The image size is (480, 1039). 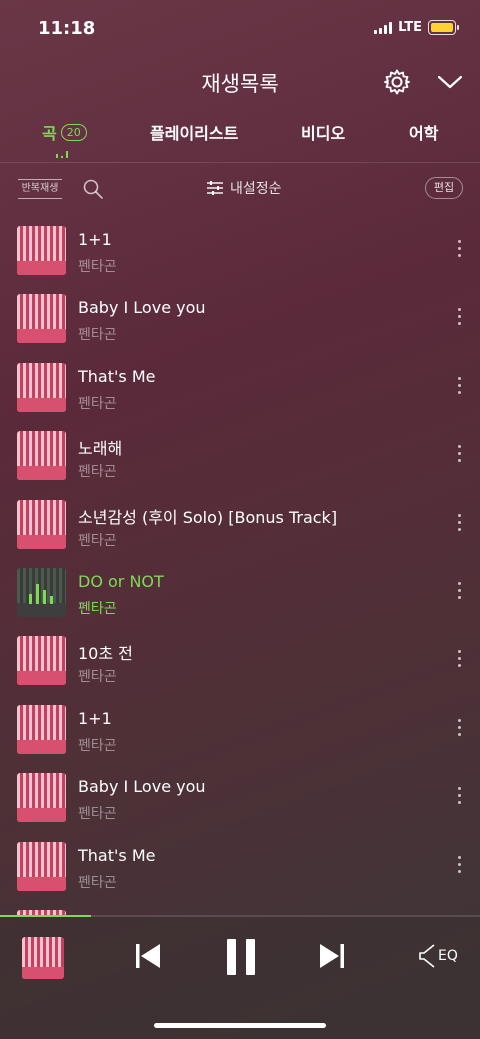 I want to click on equalizer-icon, so click(x=41, y=593).